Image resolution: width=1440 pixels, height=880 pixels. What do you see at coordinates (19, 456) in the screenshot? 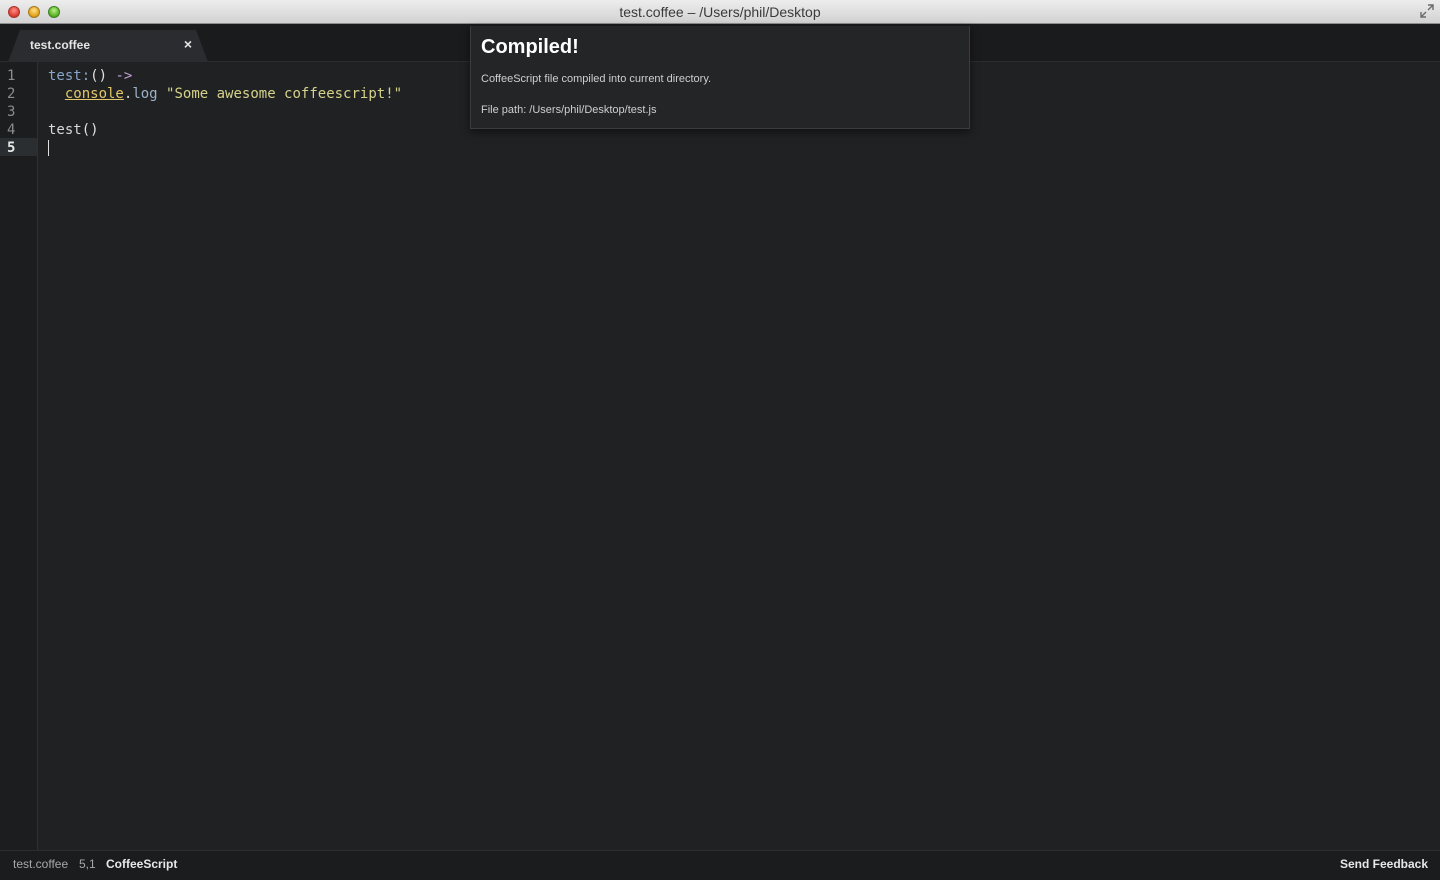
I see `line-number-gutter: 1 2 3 4 5` at bounding box center [19, 456].